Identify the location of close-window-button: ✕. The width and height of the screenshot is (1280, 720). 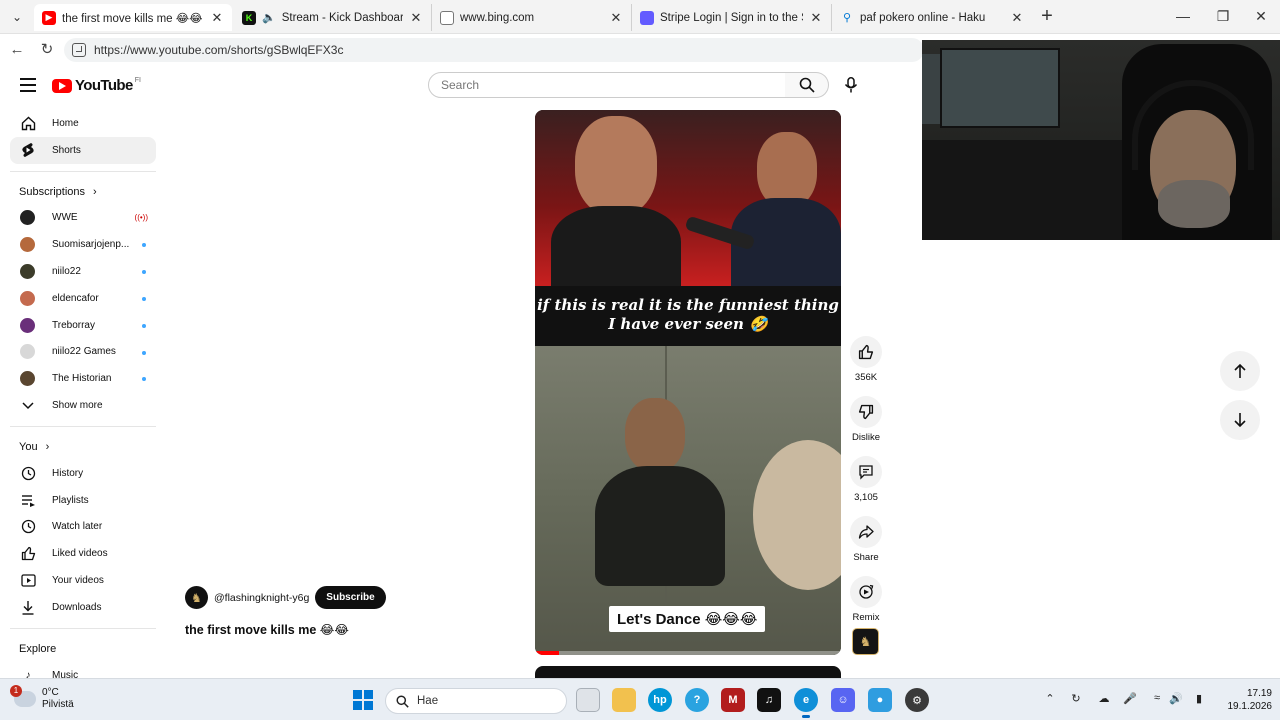
(1261, 16).